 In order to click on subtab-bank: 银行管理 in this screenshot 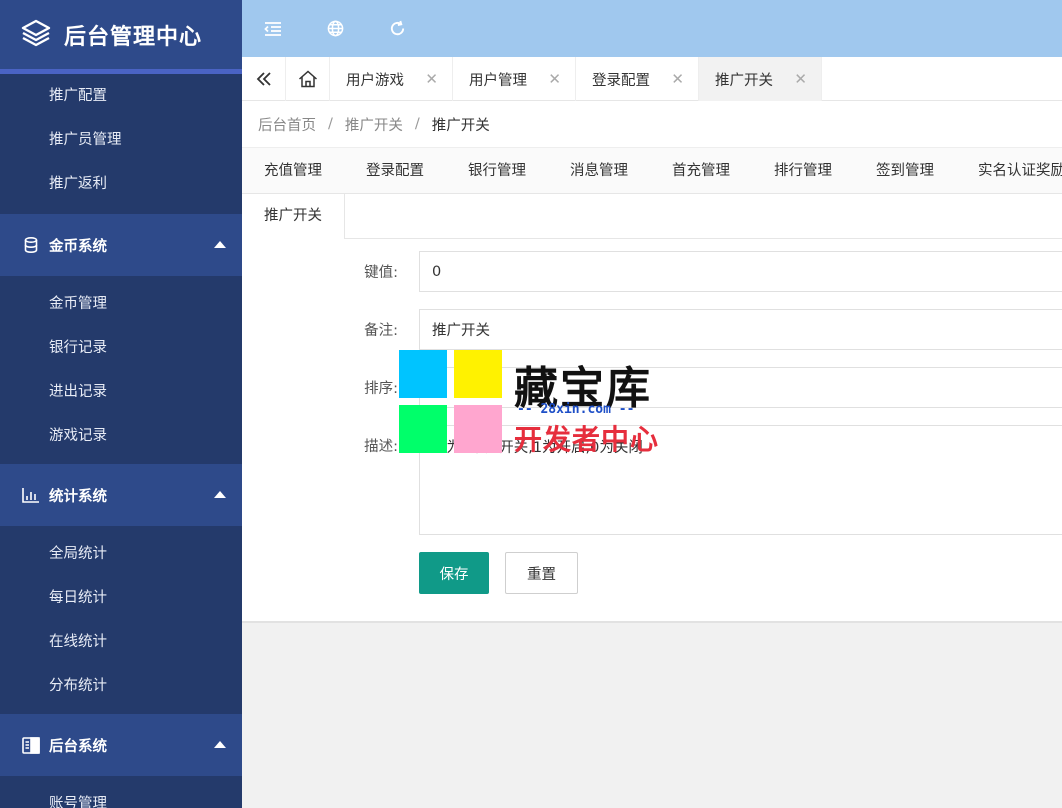, I will do `click(497, 171)`.